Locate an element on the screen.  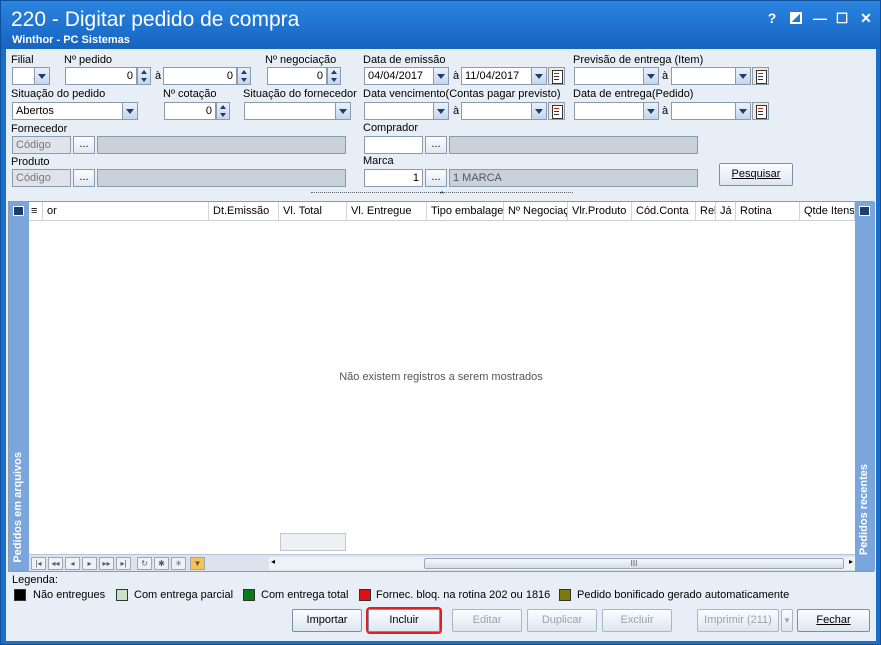
pesquisar-button: Pesquisar is located at coordinates (756, 174).